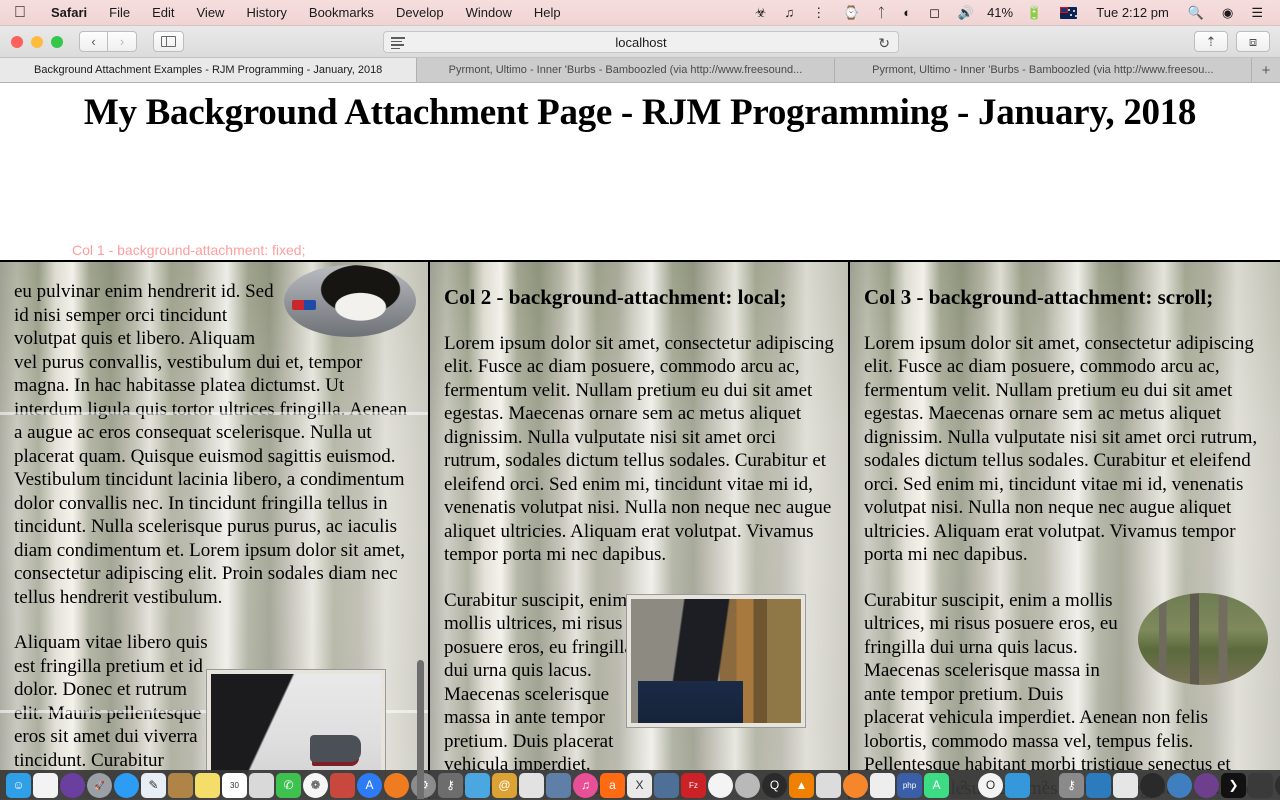 Image resolution: width=1280 pixels, height=800 pixels. I want to click on color-balls-icon, so click(1260, 785).